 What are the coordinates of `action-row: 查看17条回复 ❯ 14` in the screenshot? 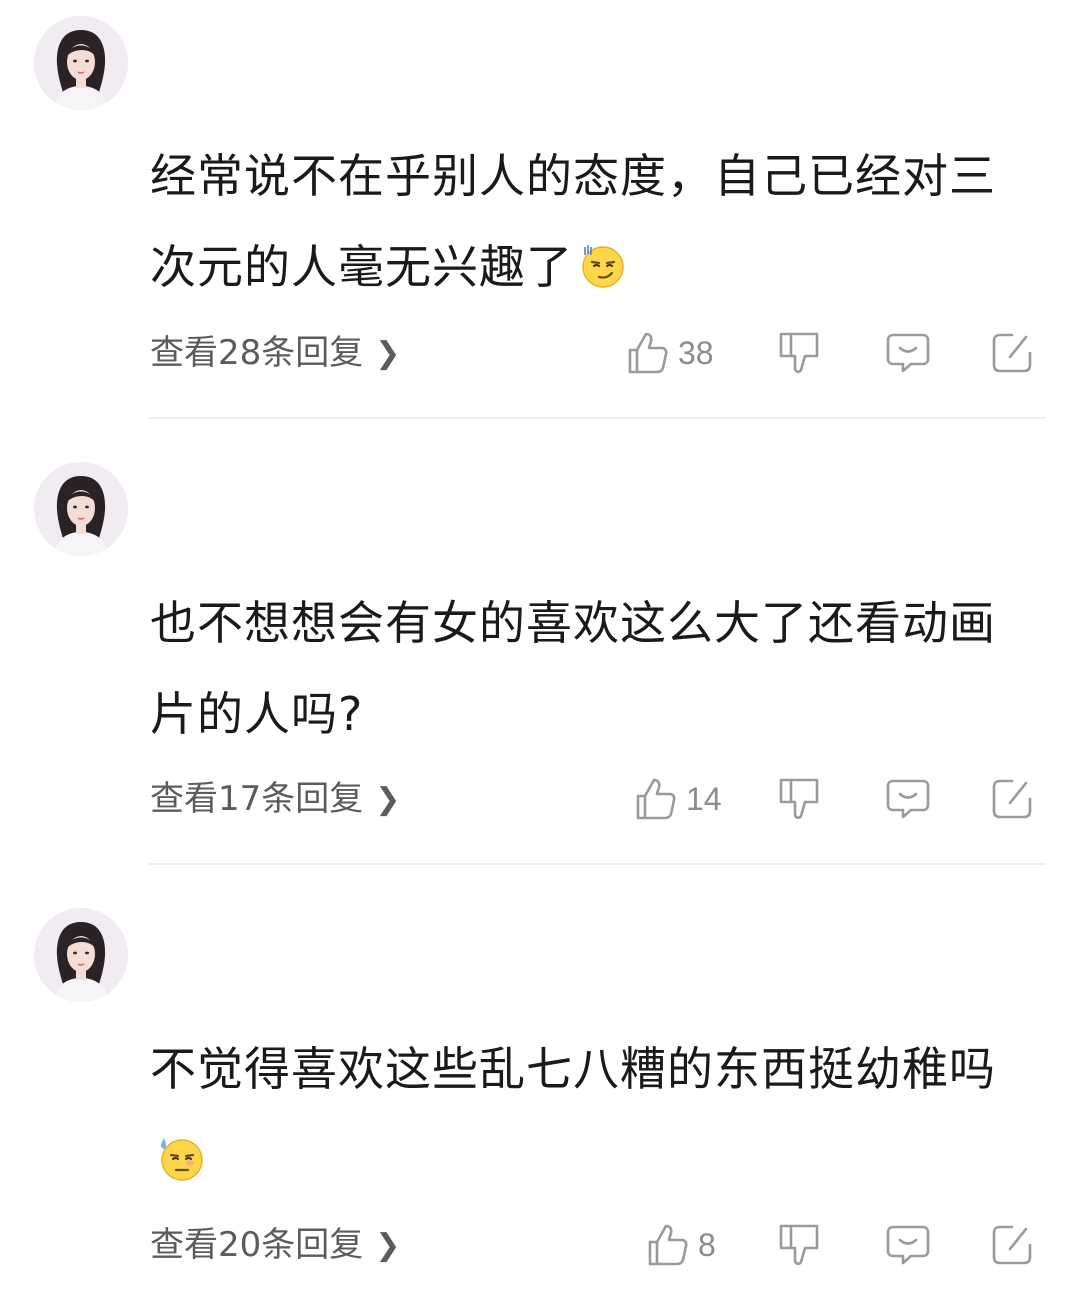 It's located at (595, 799).